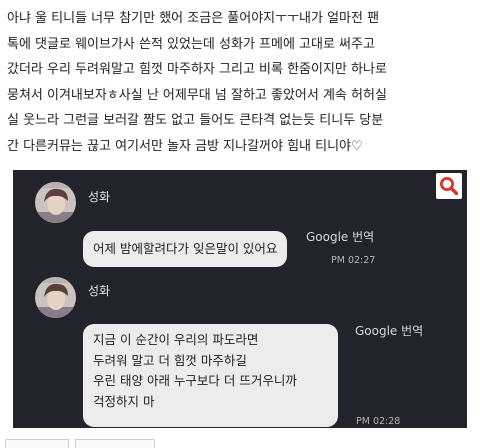 The height and width of the screenshot is (448, 480). I want to click on search-button, so click(449, 186).